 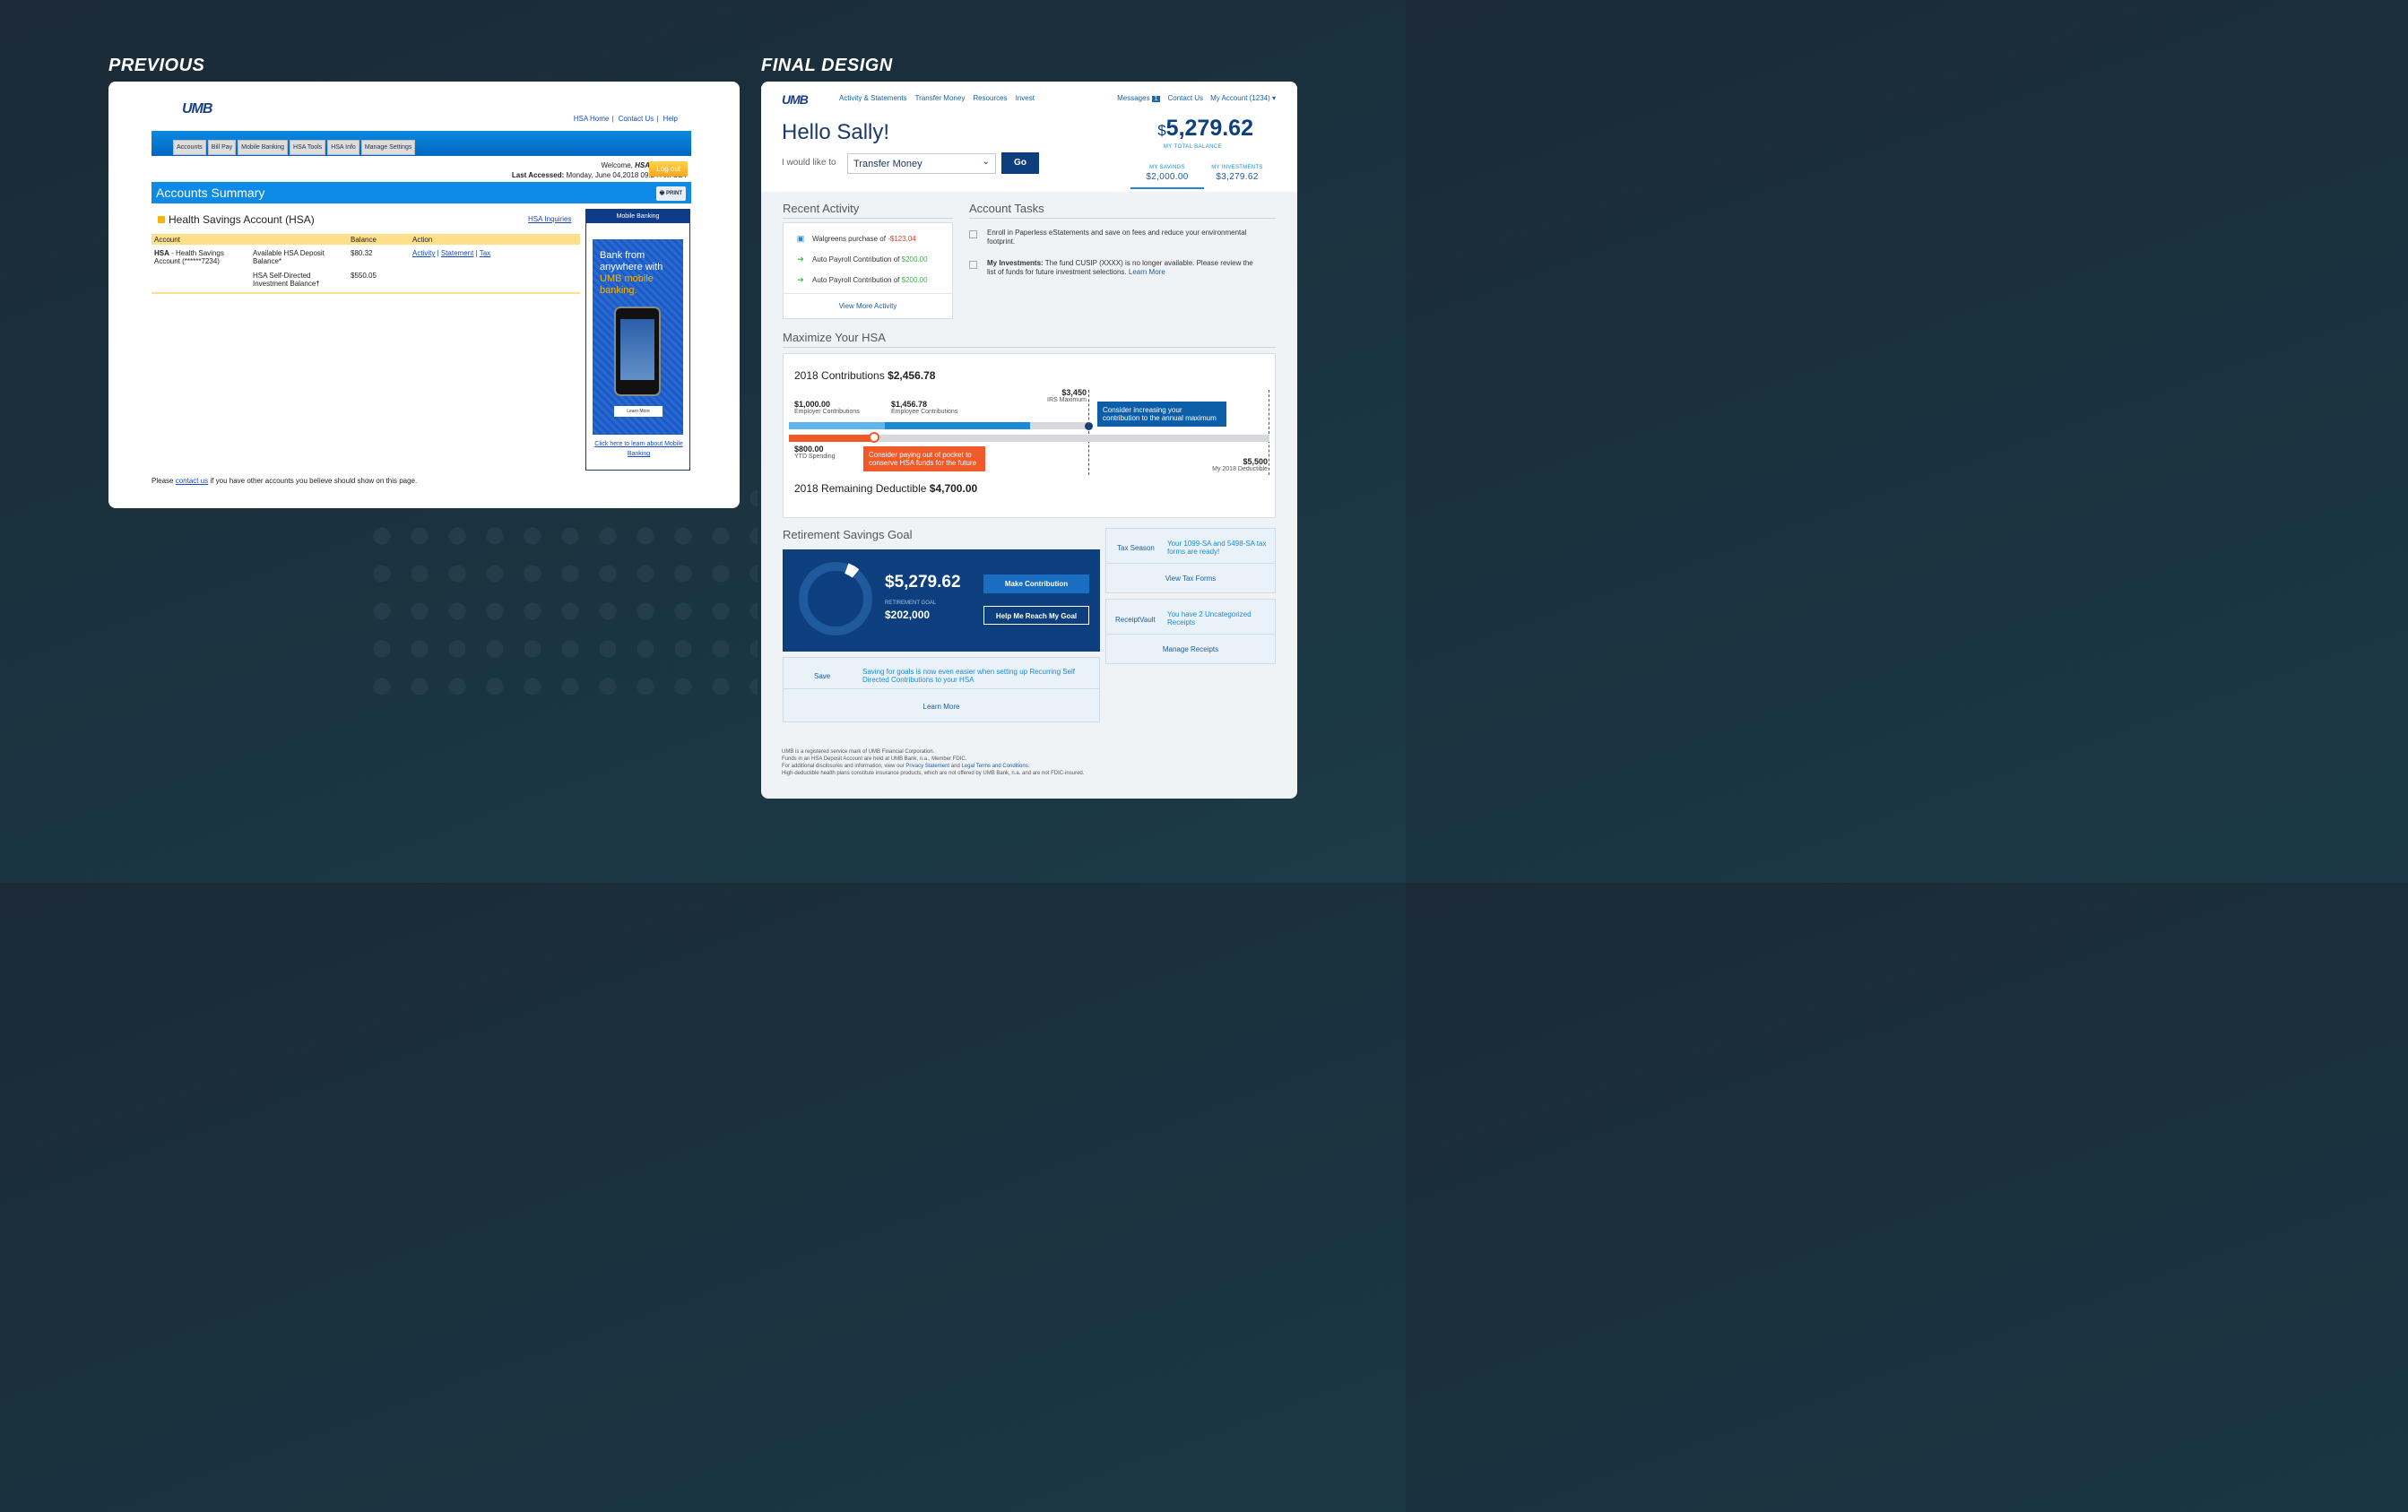 What do you see at coordinates (1190, 649) in the screenshot?
I see `manage-receipts-link: Manage Receipts` at bounding box center [1190, 649].